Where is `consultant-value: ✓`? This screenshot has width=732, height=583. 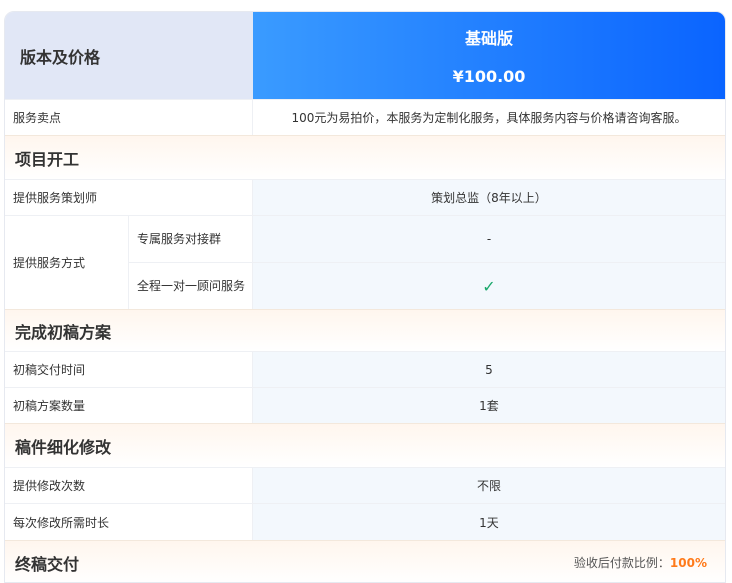 consultant-value: ✓ is located at coordinates (489, 286).